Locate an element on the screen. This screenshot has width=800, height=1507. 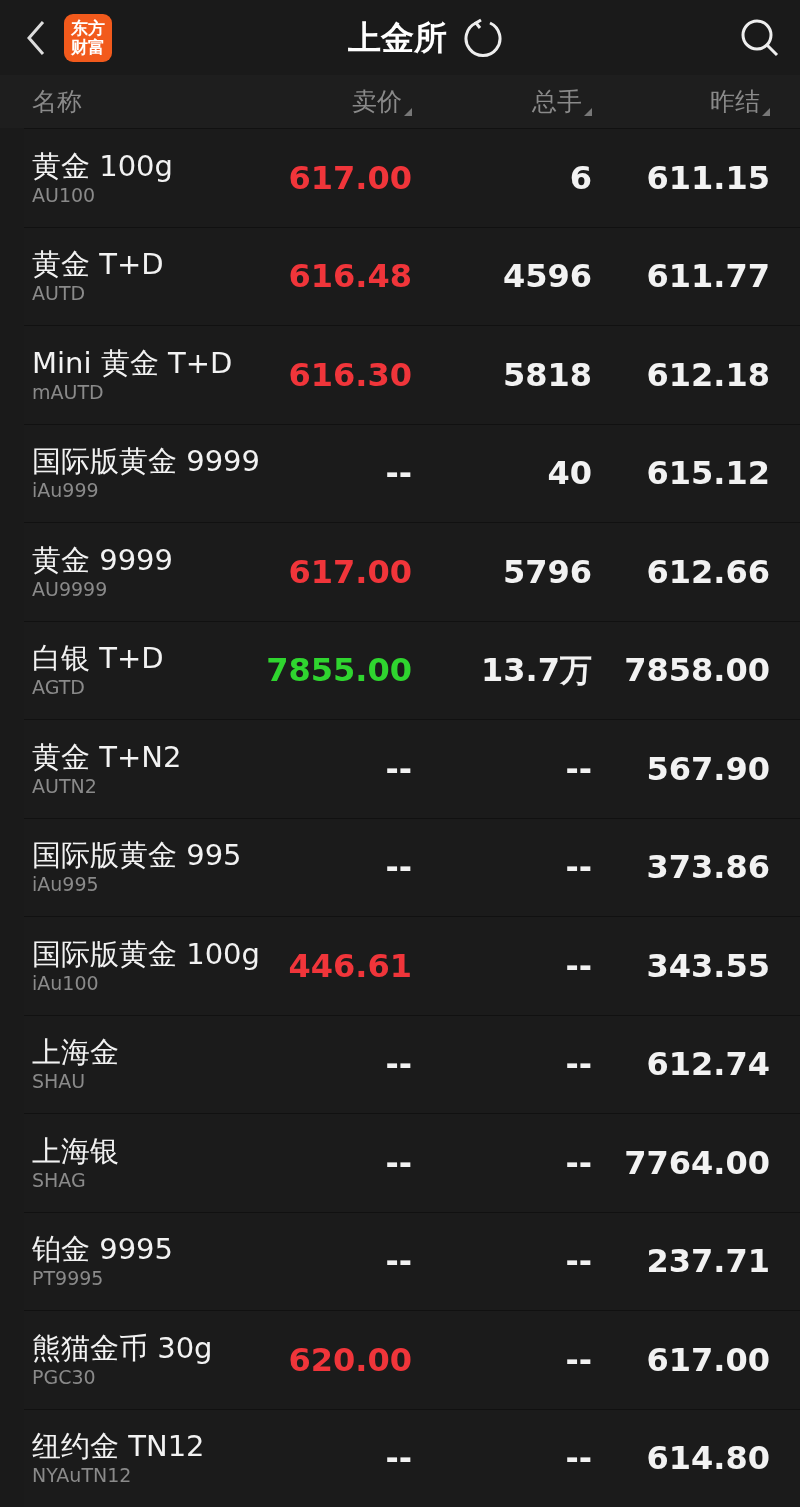
prev-settle: 343.55 is located at coordinates (708, 966).